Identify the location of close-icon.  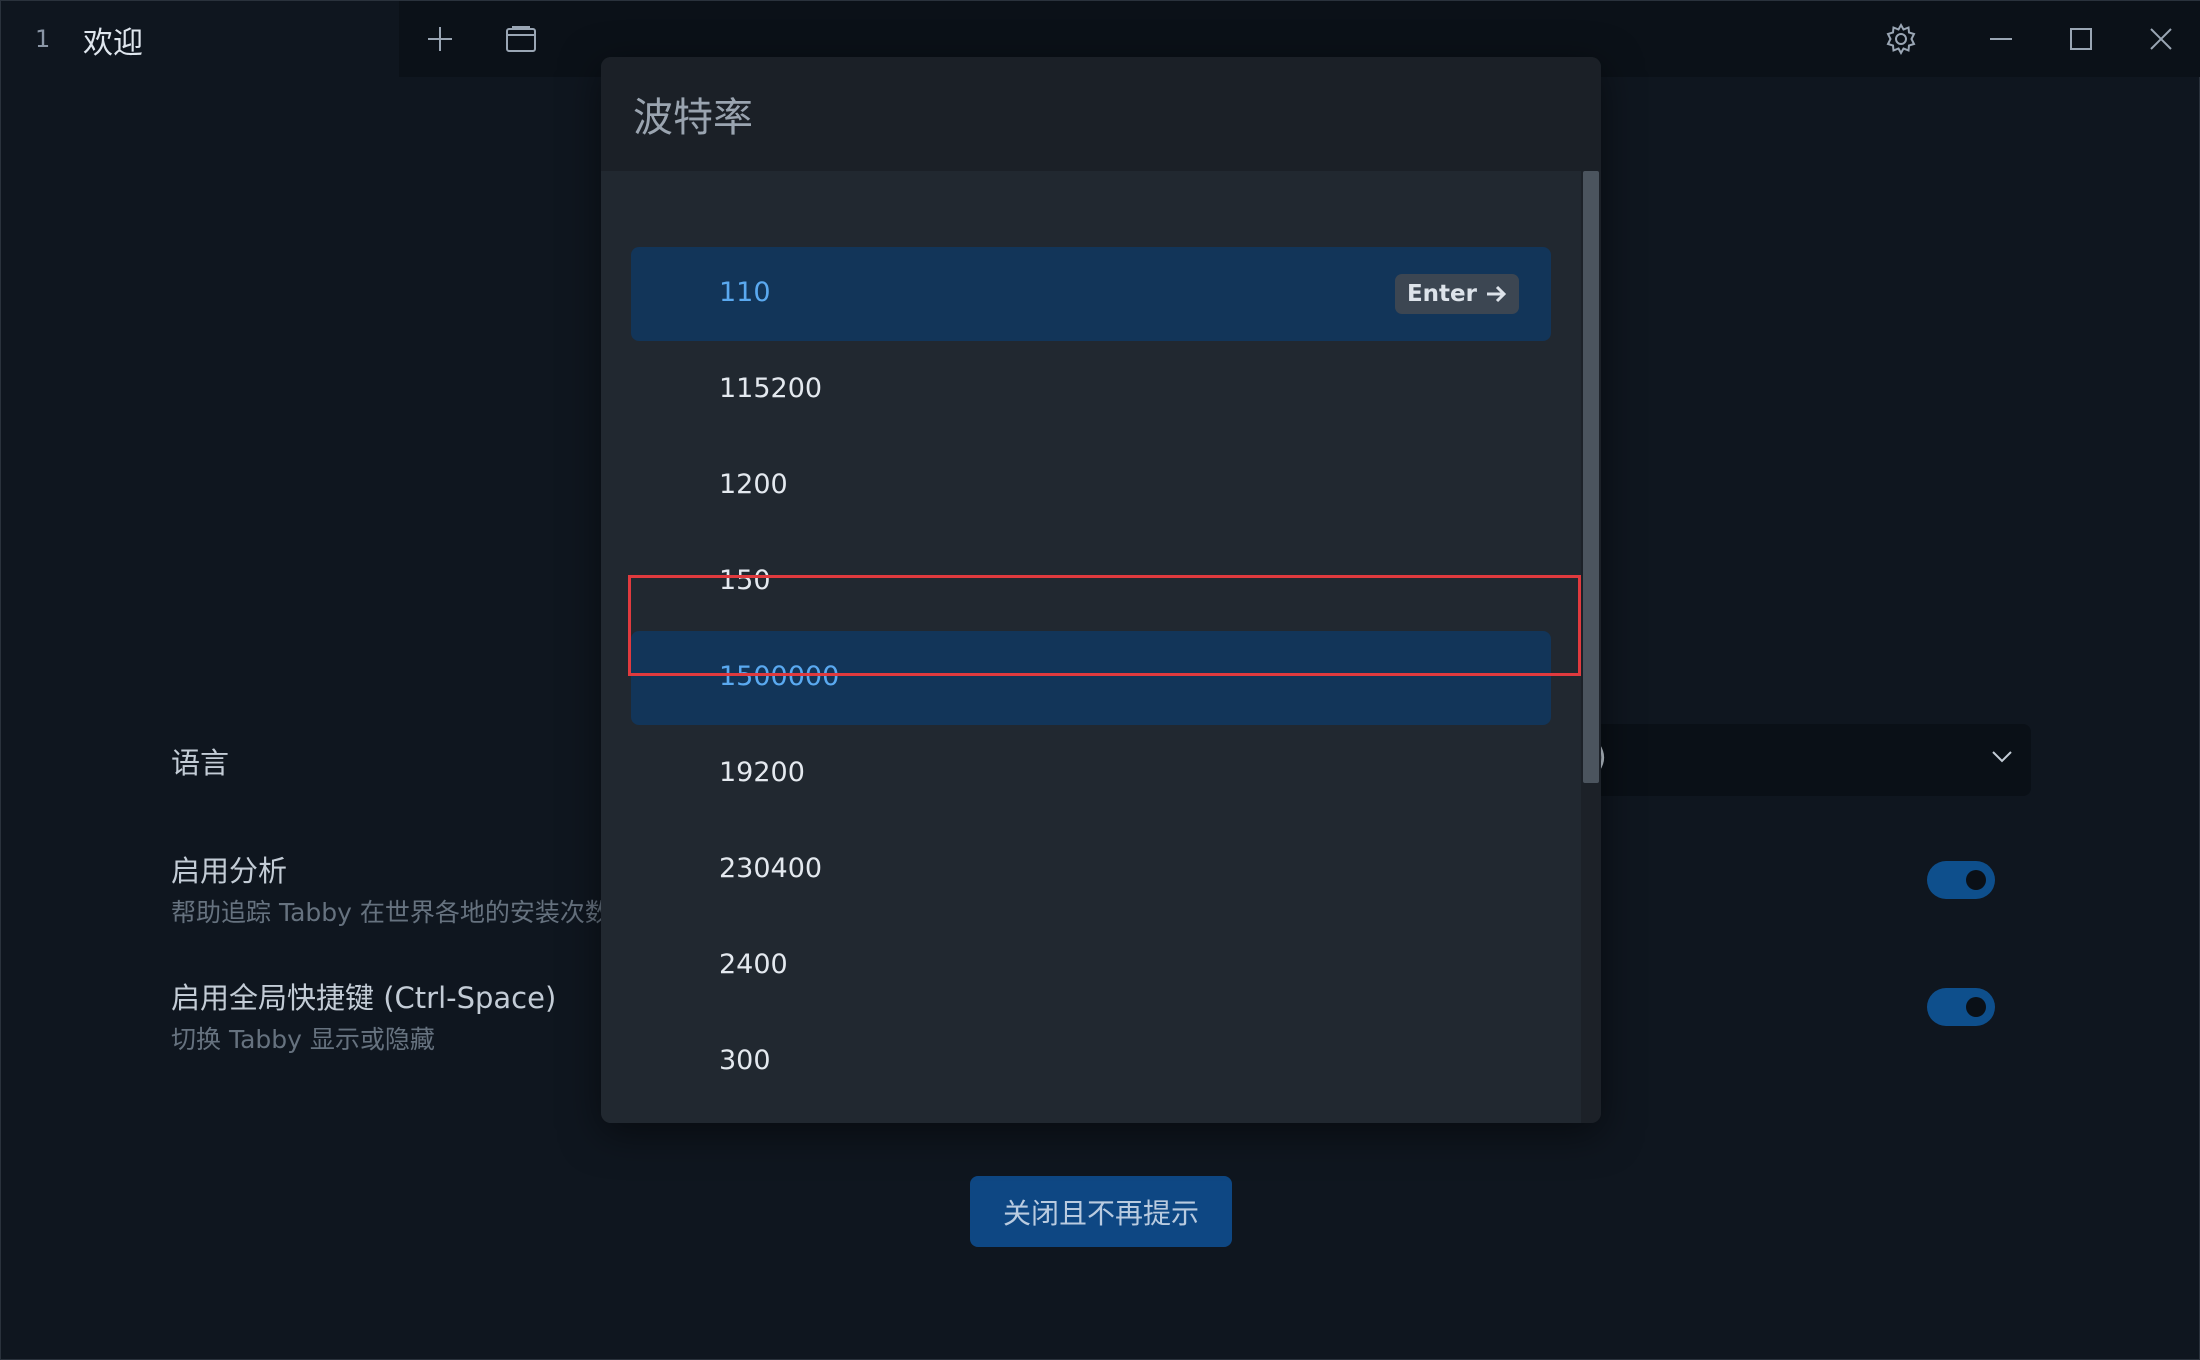
(2161, 39).